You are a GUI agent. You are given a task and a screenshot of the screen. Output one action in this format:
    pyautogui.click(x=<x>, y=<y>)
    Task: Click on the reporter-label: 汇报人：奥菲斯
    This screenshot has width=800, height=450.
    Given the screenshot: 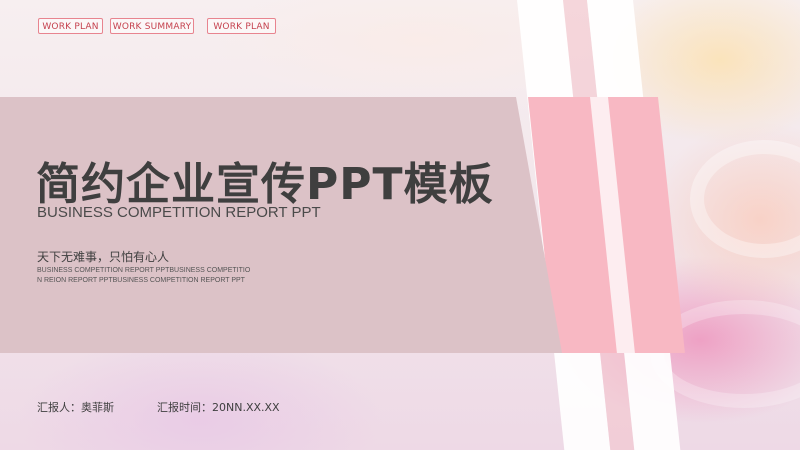 What is the action you would take?
    pyautogui.click(x=75, y=407)
    